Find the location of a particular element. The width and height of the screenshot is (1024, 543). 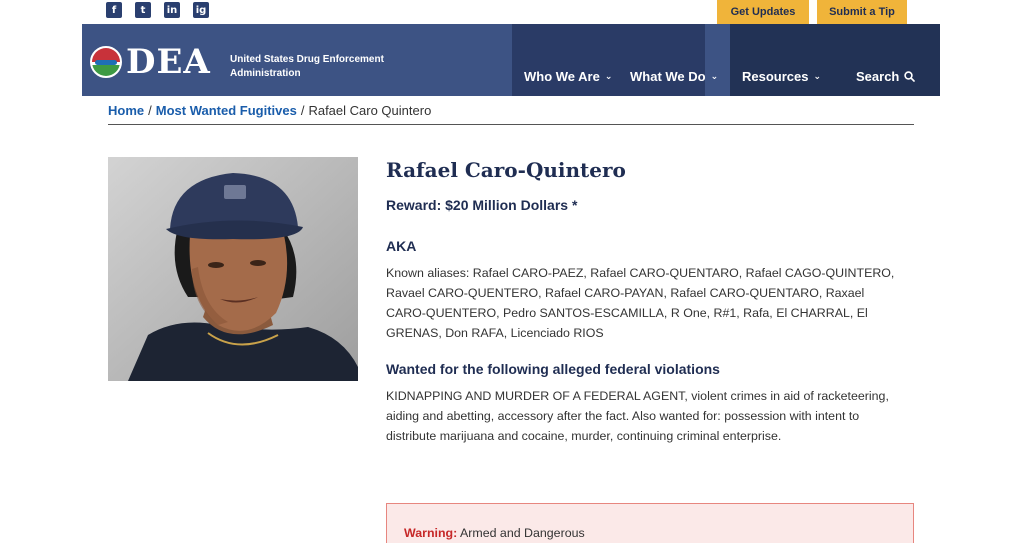

reward-text: Reward: $20 Million Dollars * is located at coordinates (482, 205).